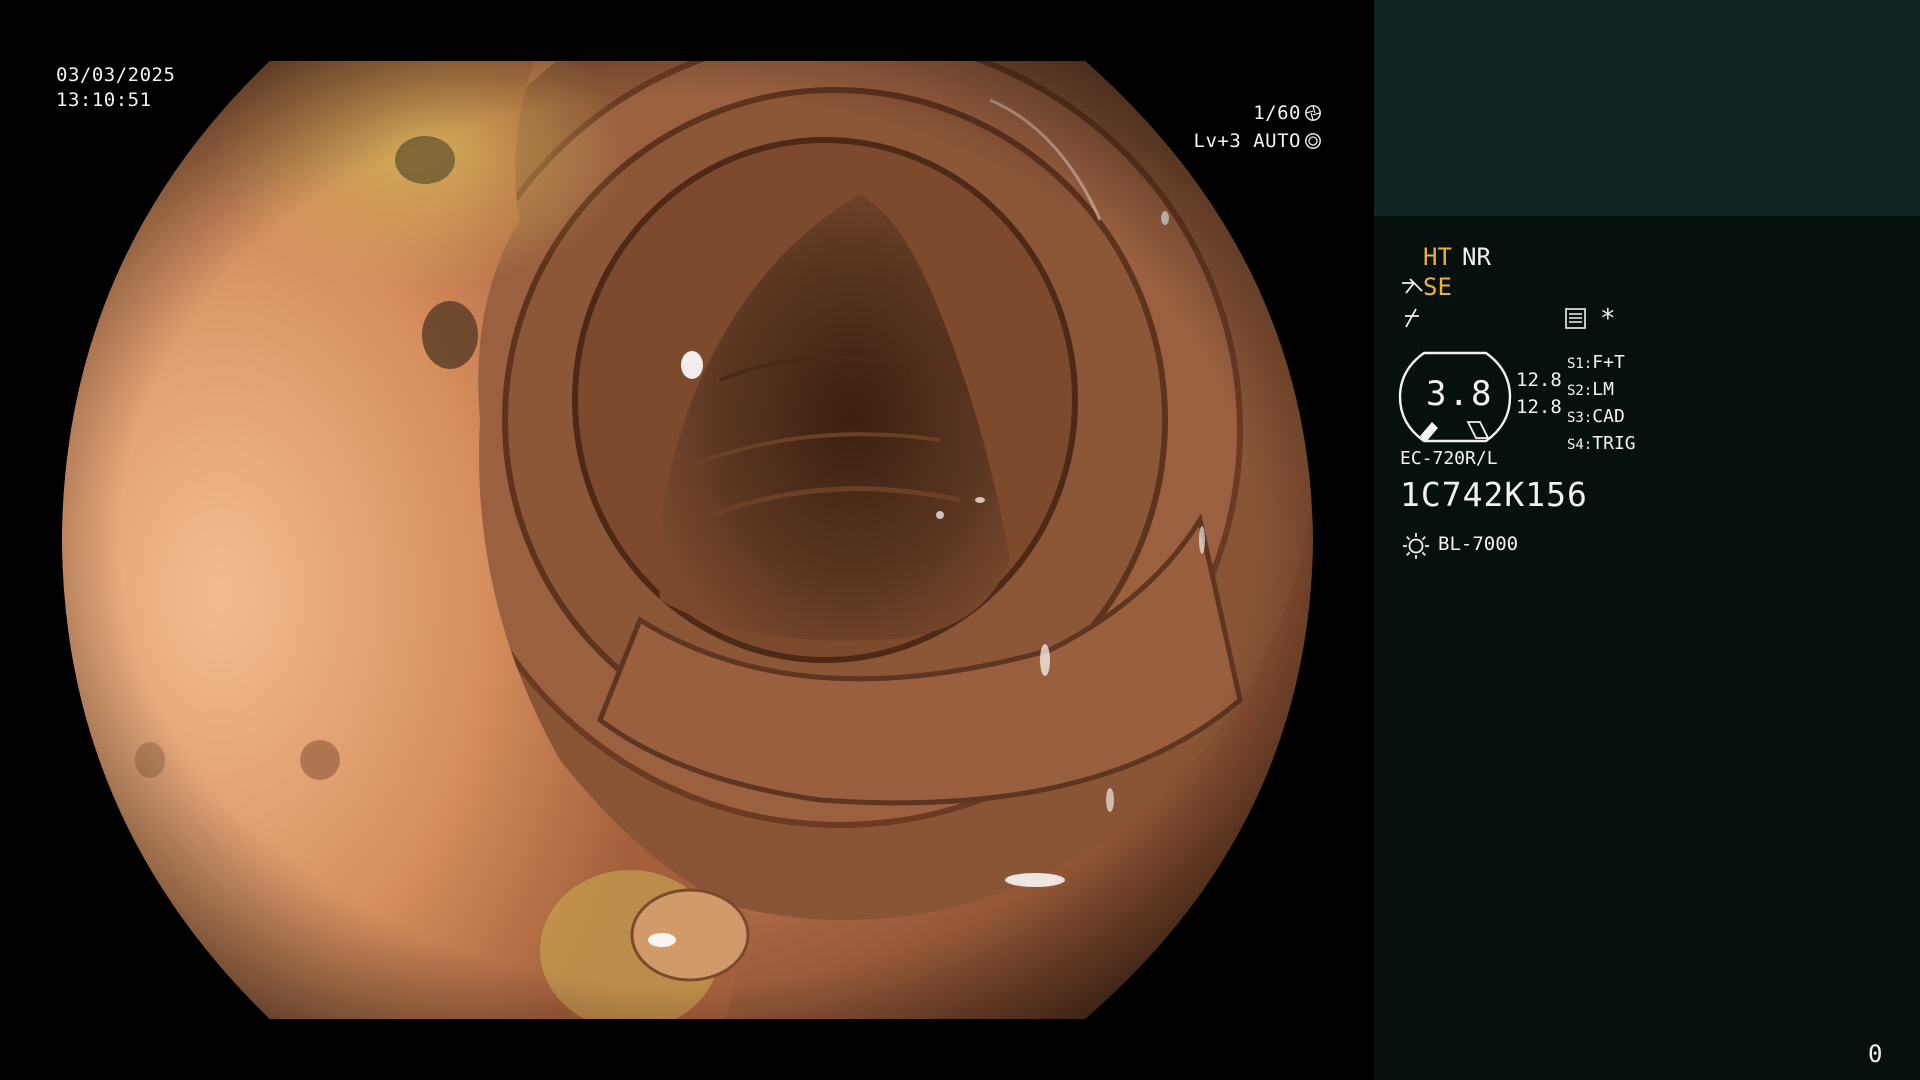  I want to click on switch-value: TRIG, so click(1614, 443).